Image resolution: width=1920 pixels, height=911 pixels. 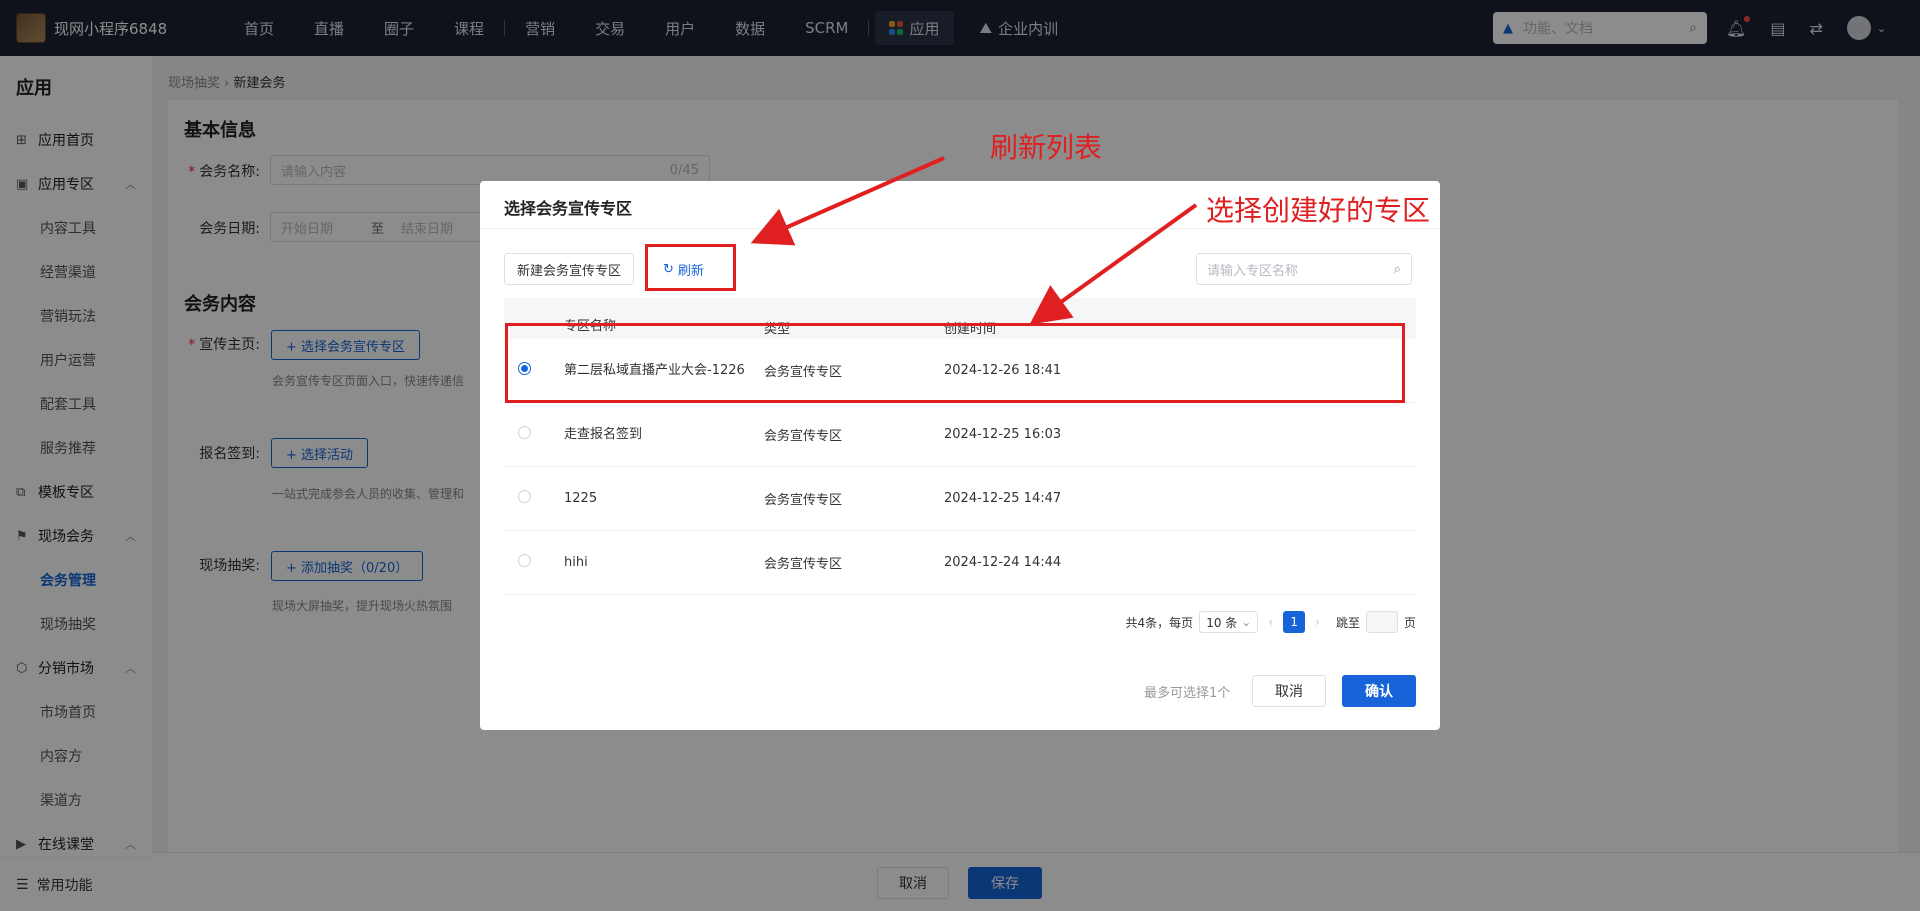 I want to click on arrow-to-refresh, so click(x=847, y=201).